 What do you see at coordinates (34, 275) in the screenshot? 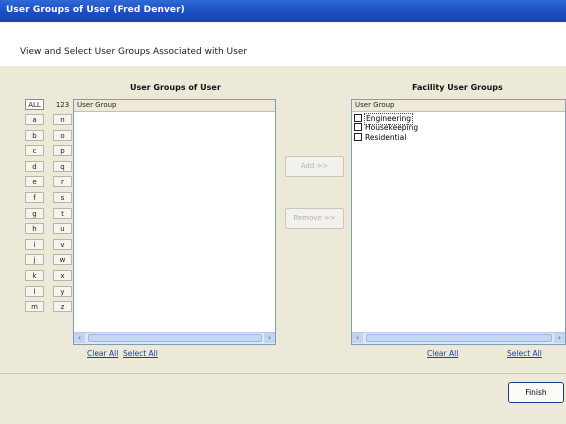
I see `alpha-tab: k` at bounding box center [34, 275].